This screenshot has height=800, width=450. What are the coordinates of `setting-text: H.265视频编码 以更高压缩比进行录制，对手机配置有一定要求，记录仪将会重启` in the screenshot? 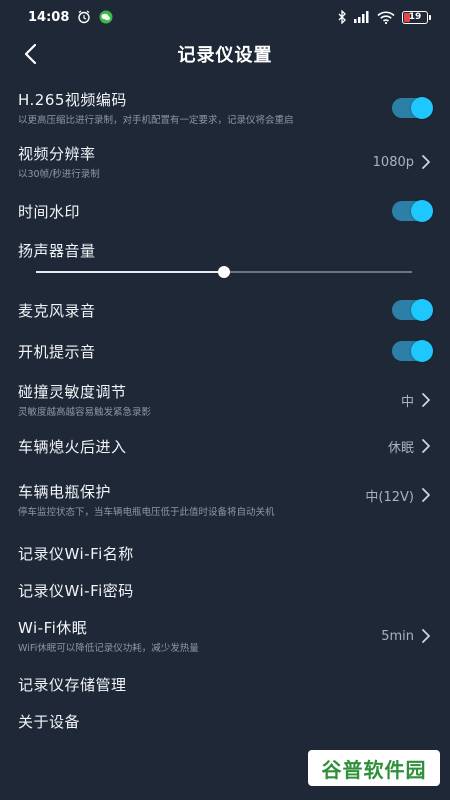 It's located at (156, 108).